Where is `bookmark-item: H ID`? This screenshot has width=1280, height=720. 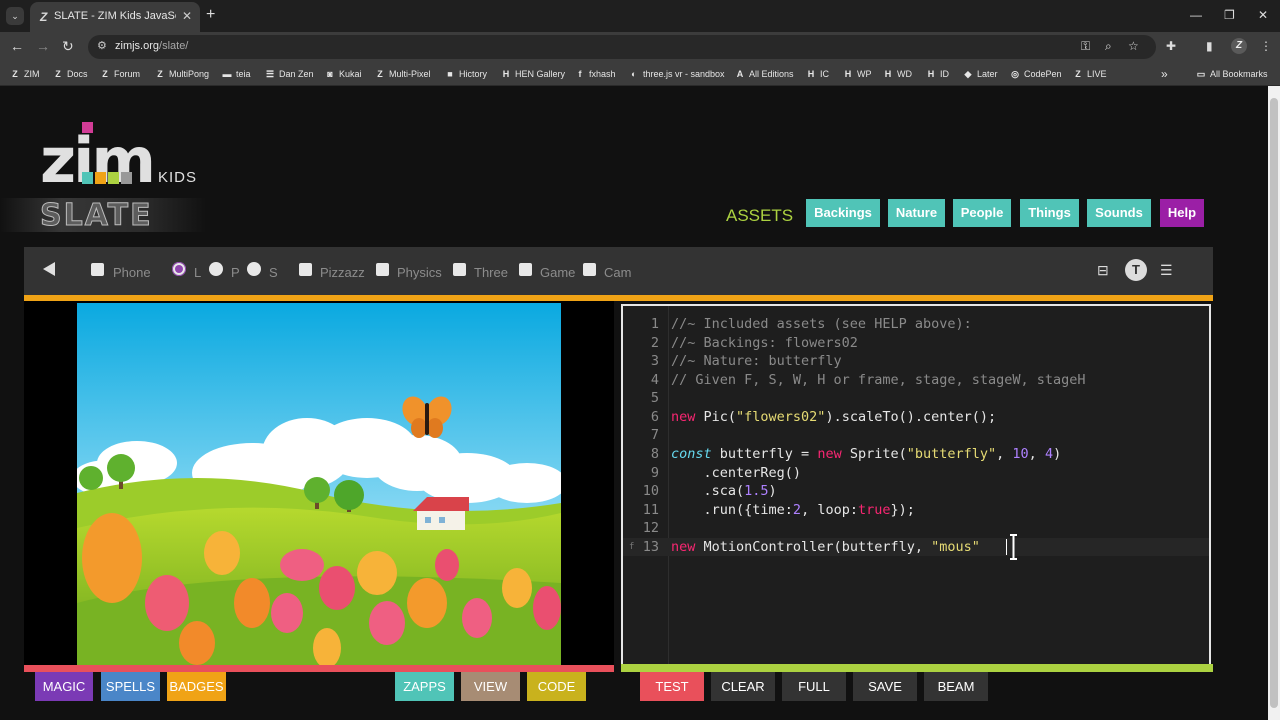
bookmark-item: H ID is located at coordinates (937, 74).